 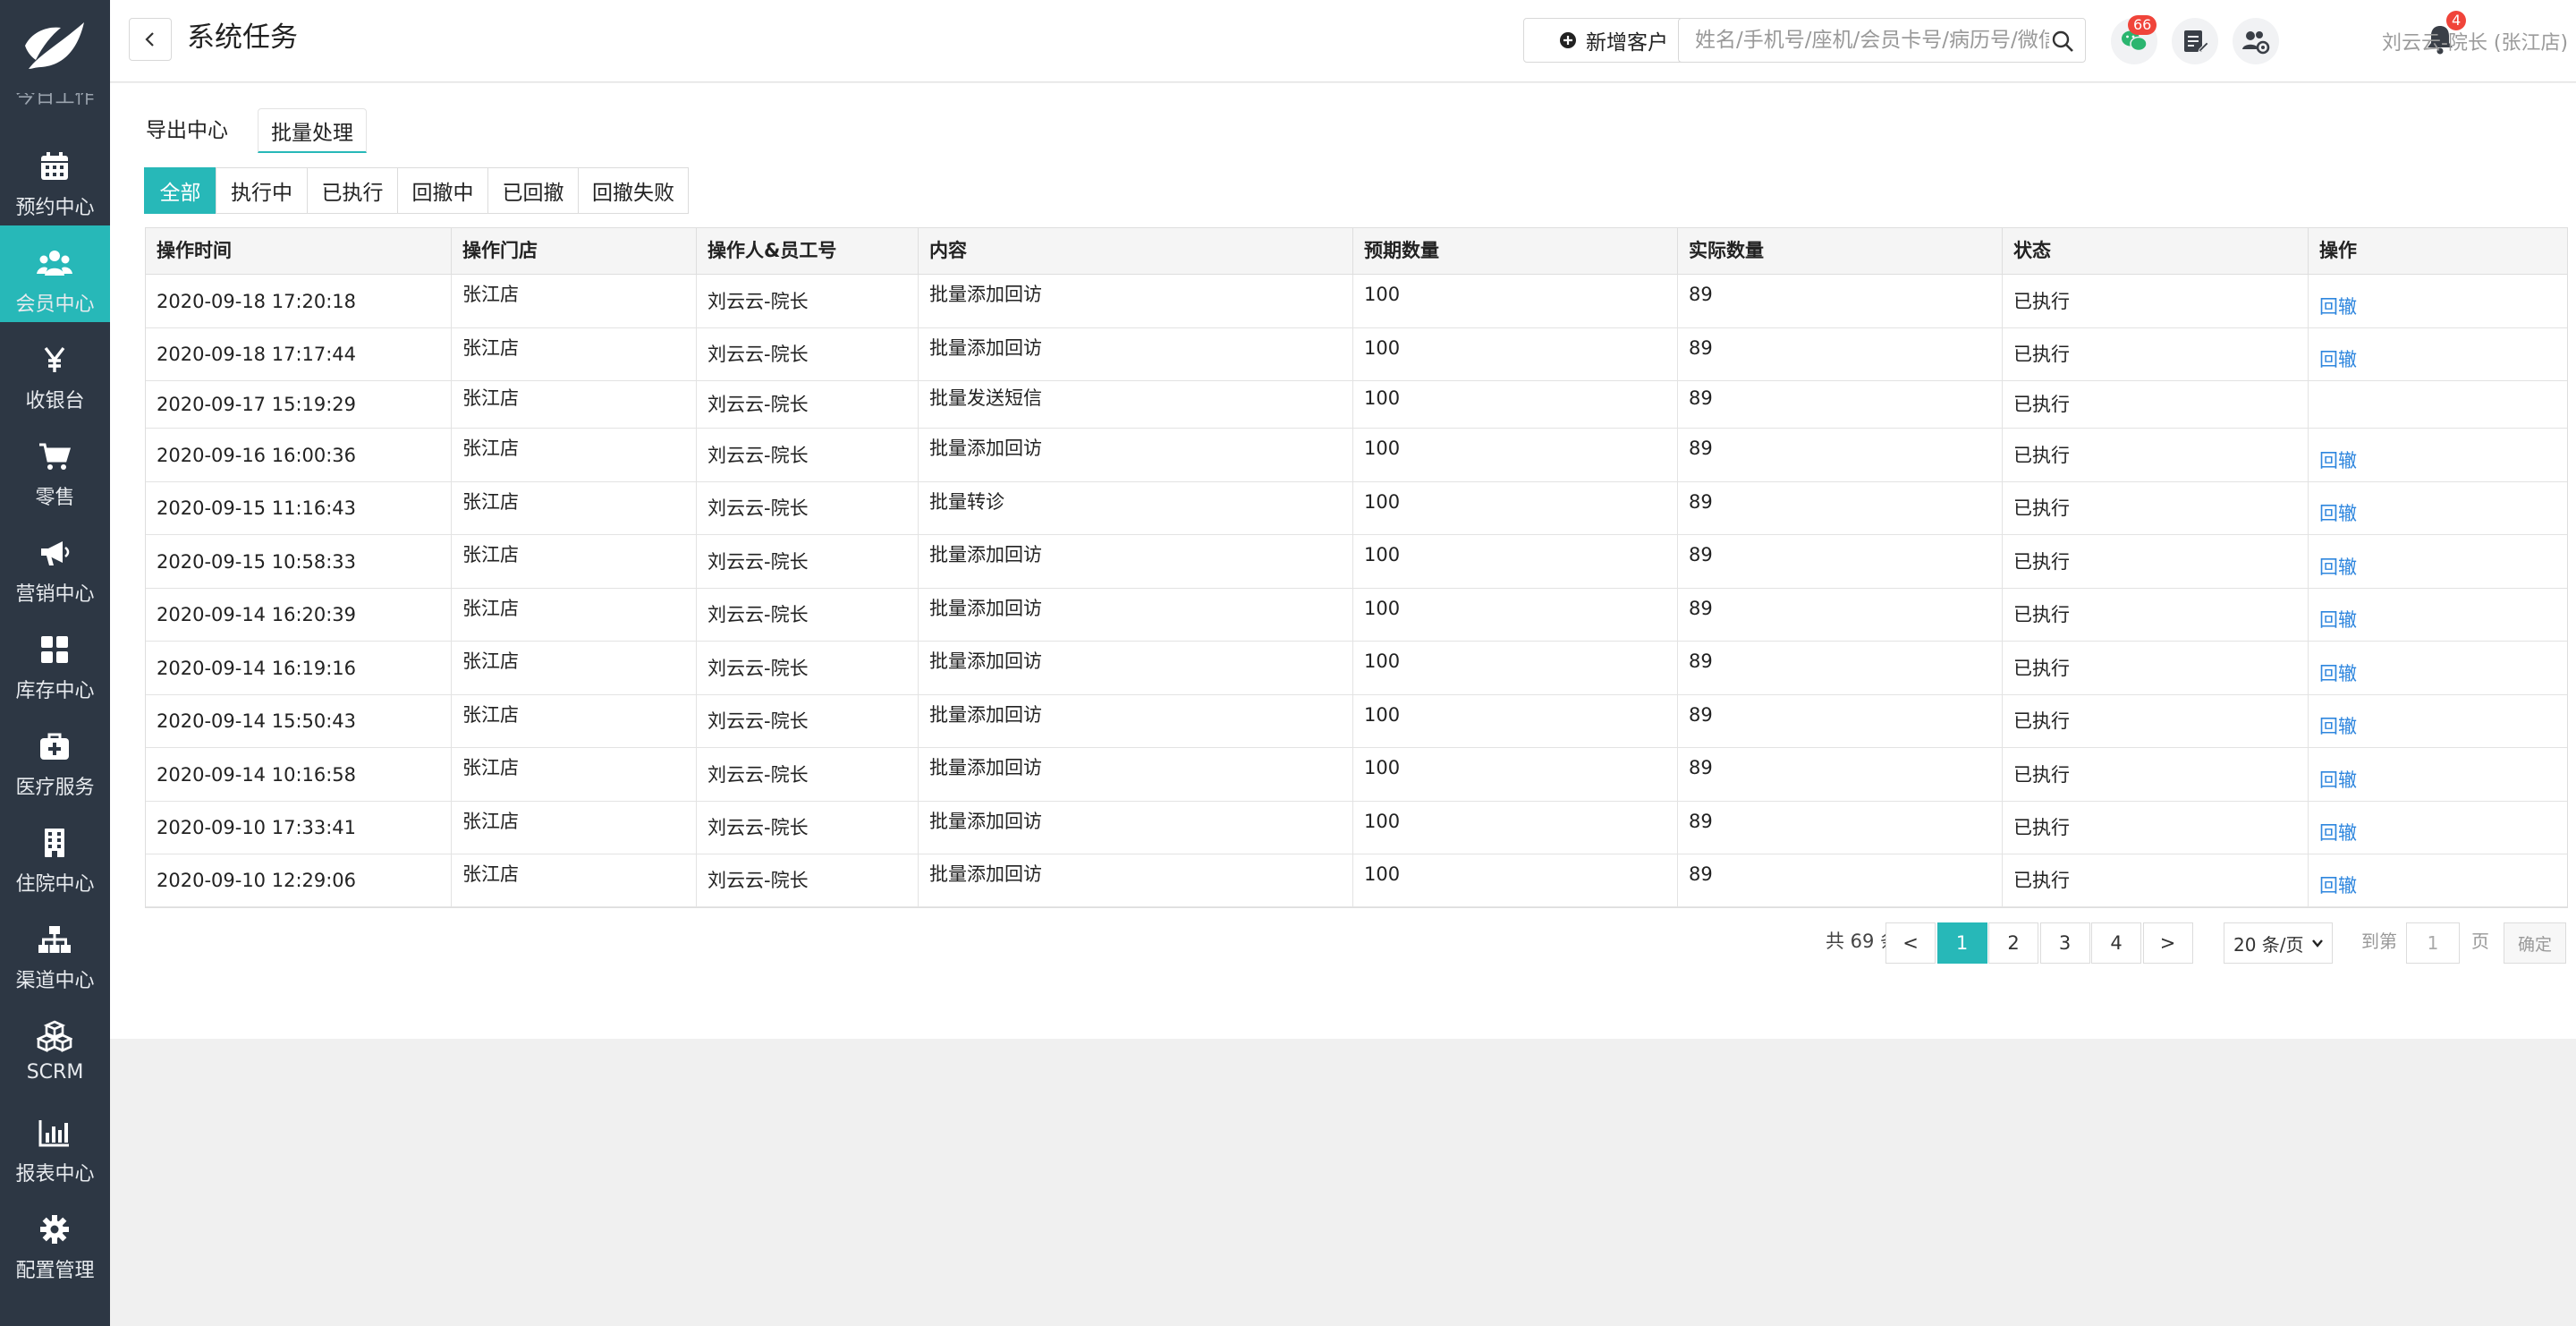 What do you see at coordinates (55, 660) in the screenshot?
I see `sidebar-item-6: 库存中心` at bounding box center [55, 660].